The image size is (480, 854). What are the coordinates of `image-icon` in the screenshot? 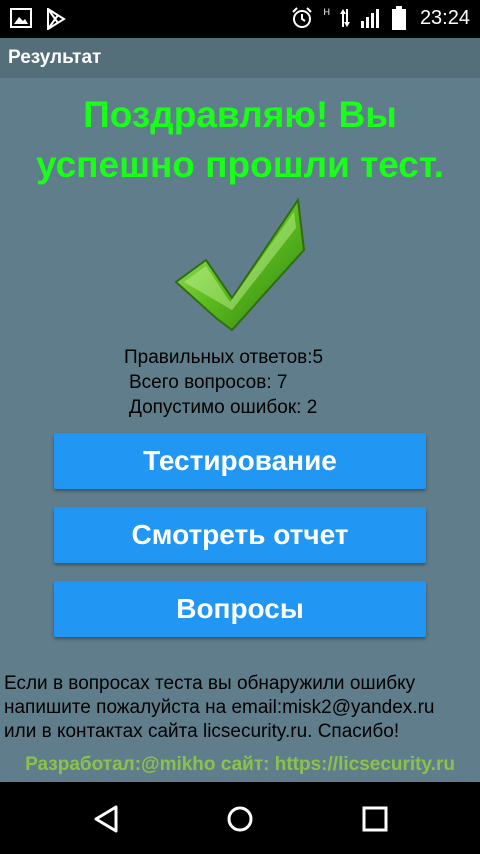 It's located at (21, 19).